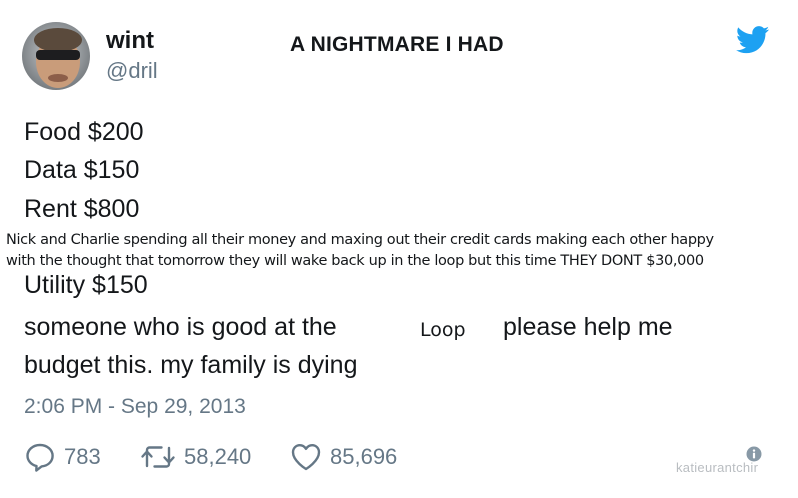 The image size is (798, 498). Describe the element at coordinates (752, 40) in the screenshot. I see `twitter-bird-icon` at that location.